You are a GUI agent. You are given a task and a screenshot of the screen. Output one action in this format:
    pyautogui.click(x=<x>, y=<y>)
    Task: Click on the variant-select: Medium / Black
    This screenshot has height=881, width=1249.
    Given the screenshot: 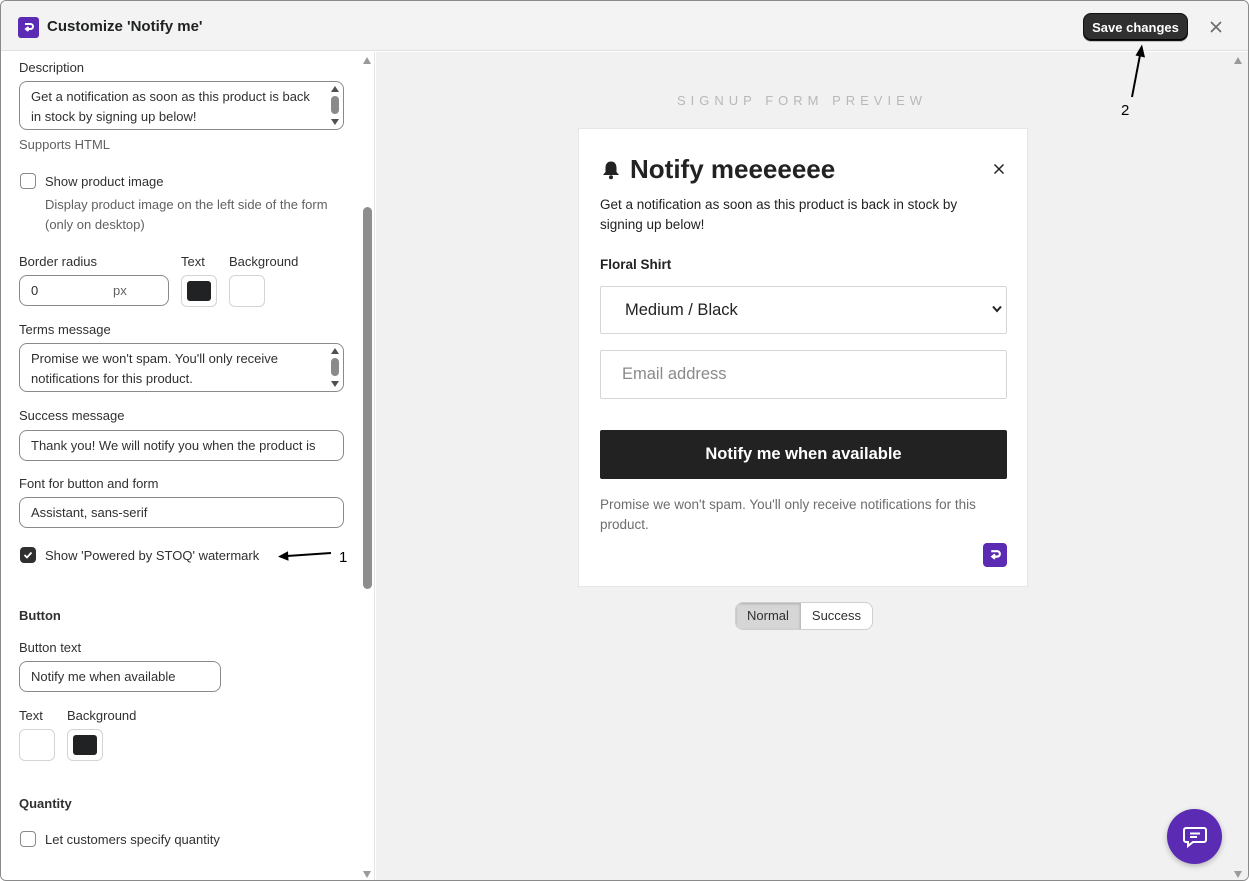 What is the action you would take?
    pyautogui.click(x=803, y=310)
    